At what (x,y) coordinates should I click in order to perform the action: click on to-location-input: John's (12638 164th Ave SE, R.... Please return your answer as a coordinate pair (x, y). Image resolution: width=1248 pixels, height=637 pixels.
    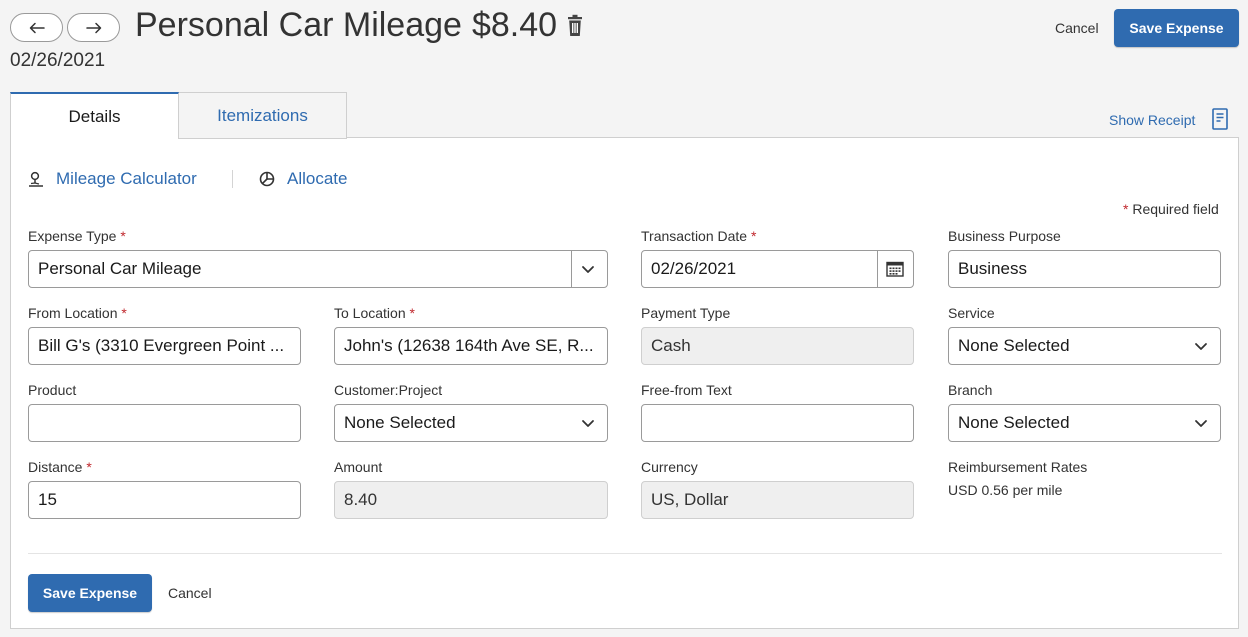
    Looking at the image, I should click on (471, 346).